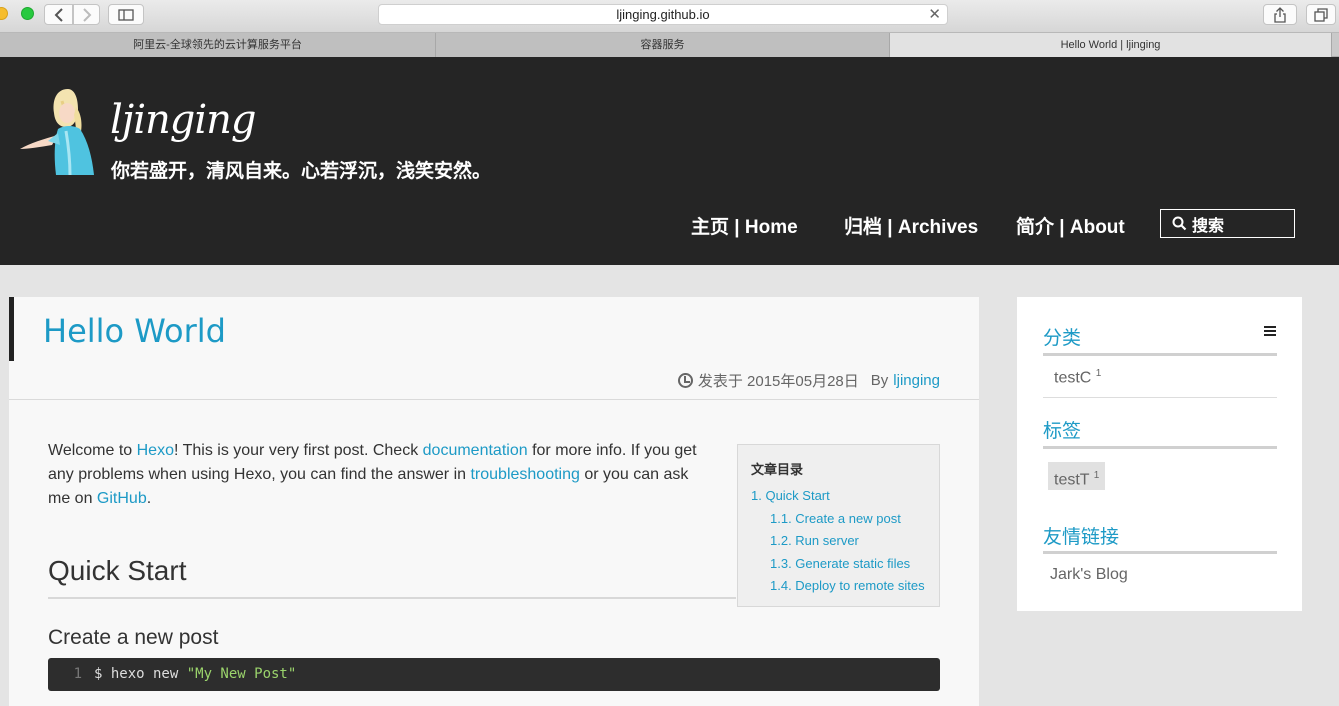 The image size is (1339, 706). I want to click on chevron-right-icon, so click(86, 14).